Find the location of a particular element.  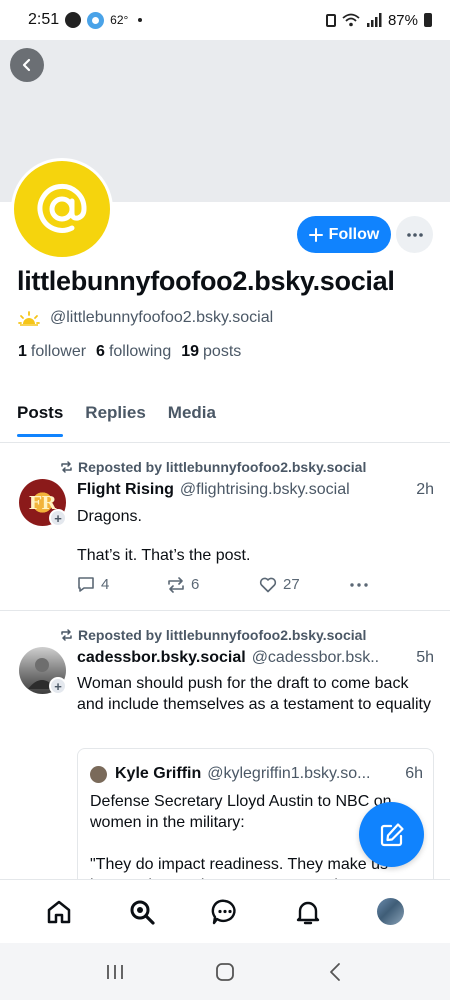

posts-count: 19 posts is located at coordinates (211, 351).